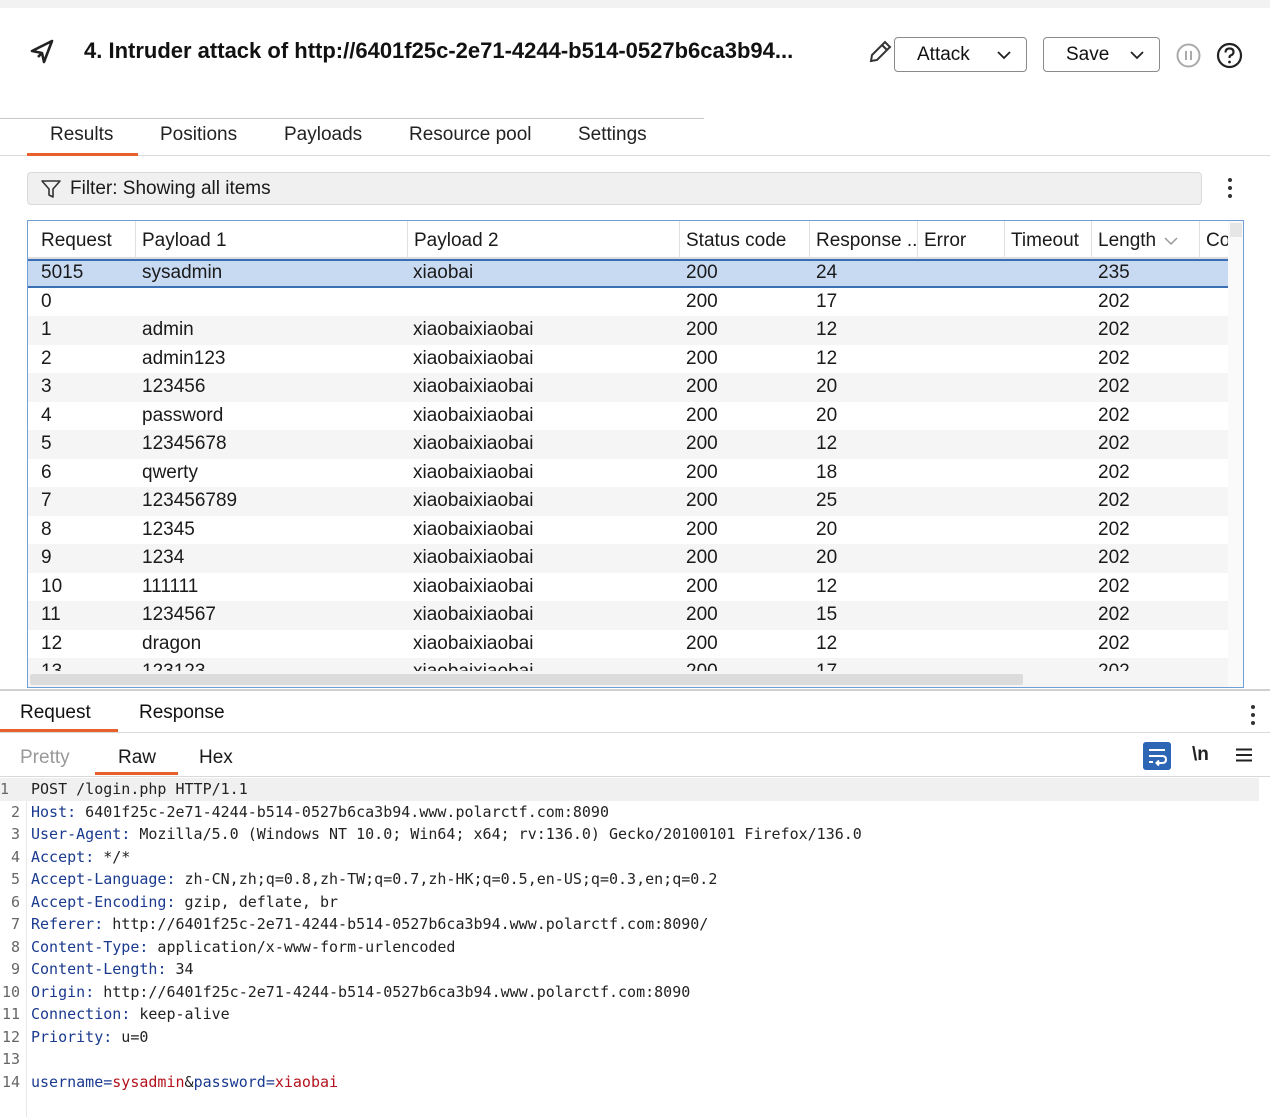 The image size is (1270, 1117). I want to click on table-row: 8 12345 xiaobaixiaobai 200 20 202, so click(628, 530).